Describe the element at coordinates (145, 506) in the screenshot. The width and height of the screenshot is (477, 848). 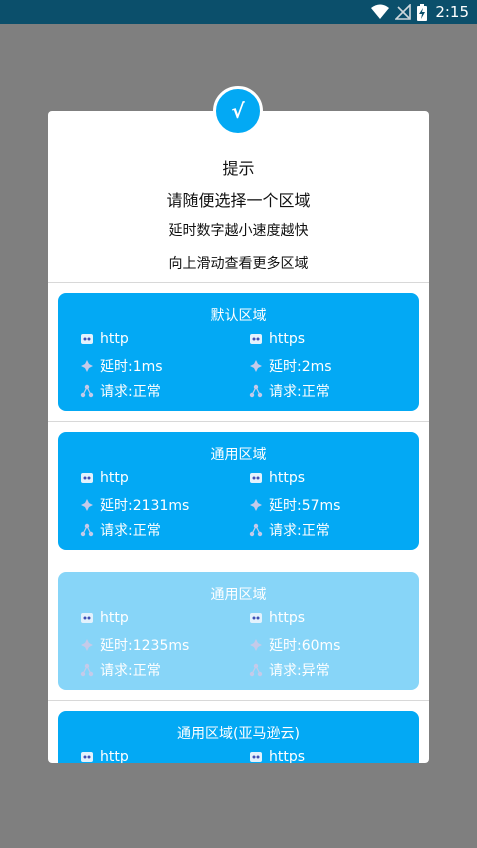
I see `delay-http: 延时:2131ms` at that location.